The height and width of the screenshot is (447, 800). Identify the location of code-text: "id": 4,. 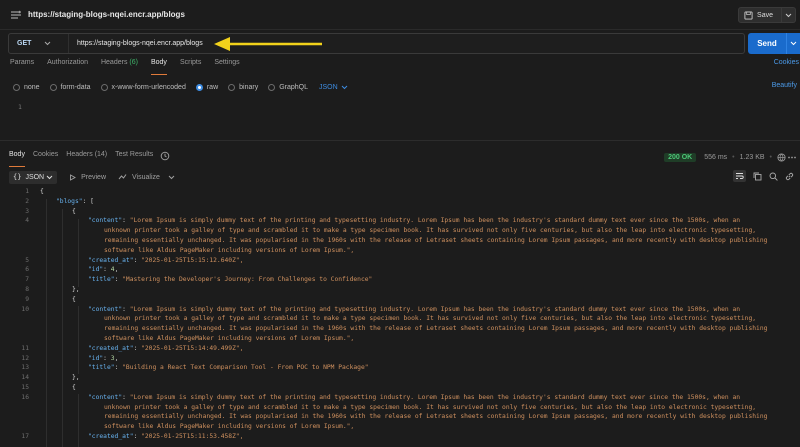
(103, 270).